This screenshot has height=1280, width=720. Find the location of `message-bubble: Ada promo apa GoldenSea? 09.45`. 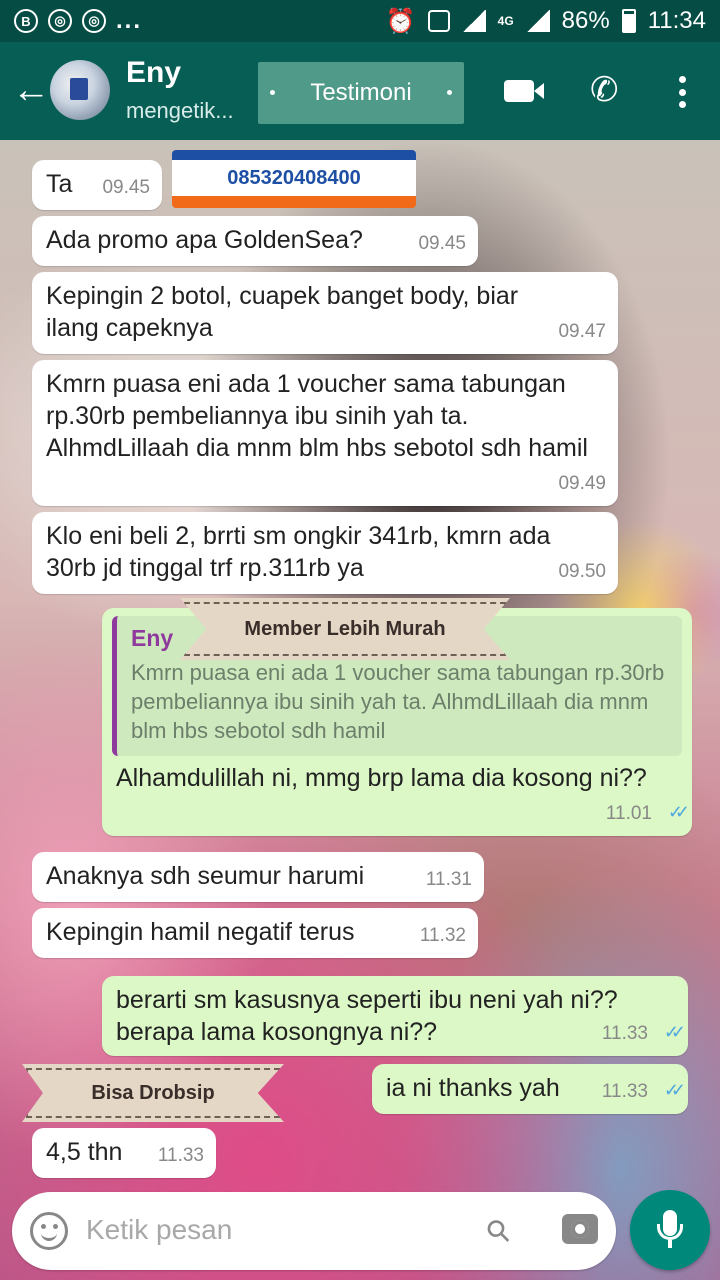

message-bubble: Ada promo apa GoldenSea? 09.45 is located at coordinates (255, 241).